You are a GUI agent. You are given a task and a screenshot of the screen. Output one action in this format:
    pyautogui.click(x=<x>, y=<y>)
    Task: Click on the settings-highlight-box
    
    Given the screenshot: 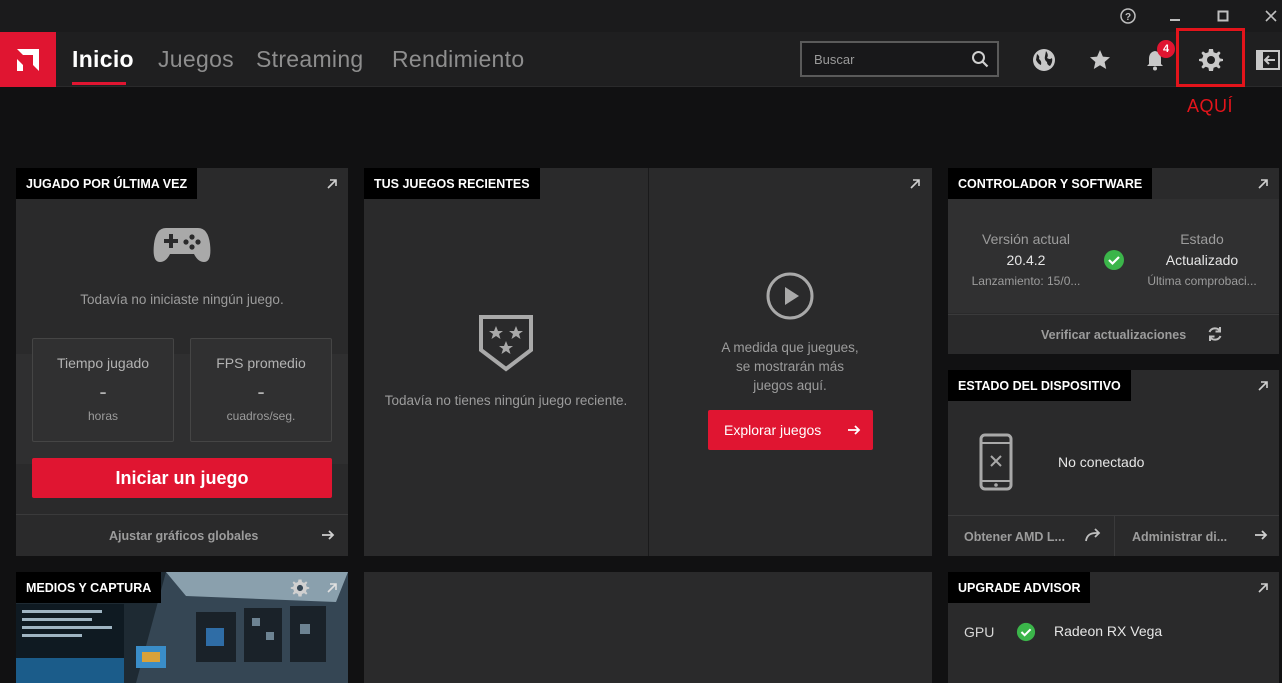 What is the action you would take?
    pyautogui.click(x=1210, y=57)
    